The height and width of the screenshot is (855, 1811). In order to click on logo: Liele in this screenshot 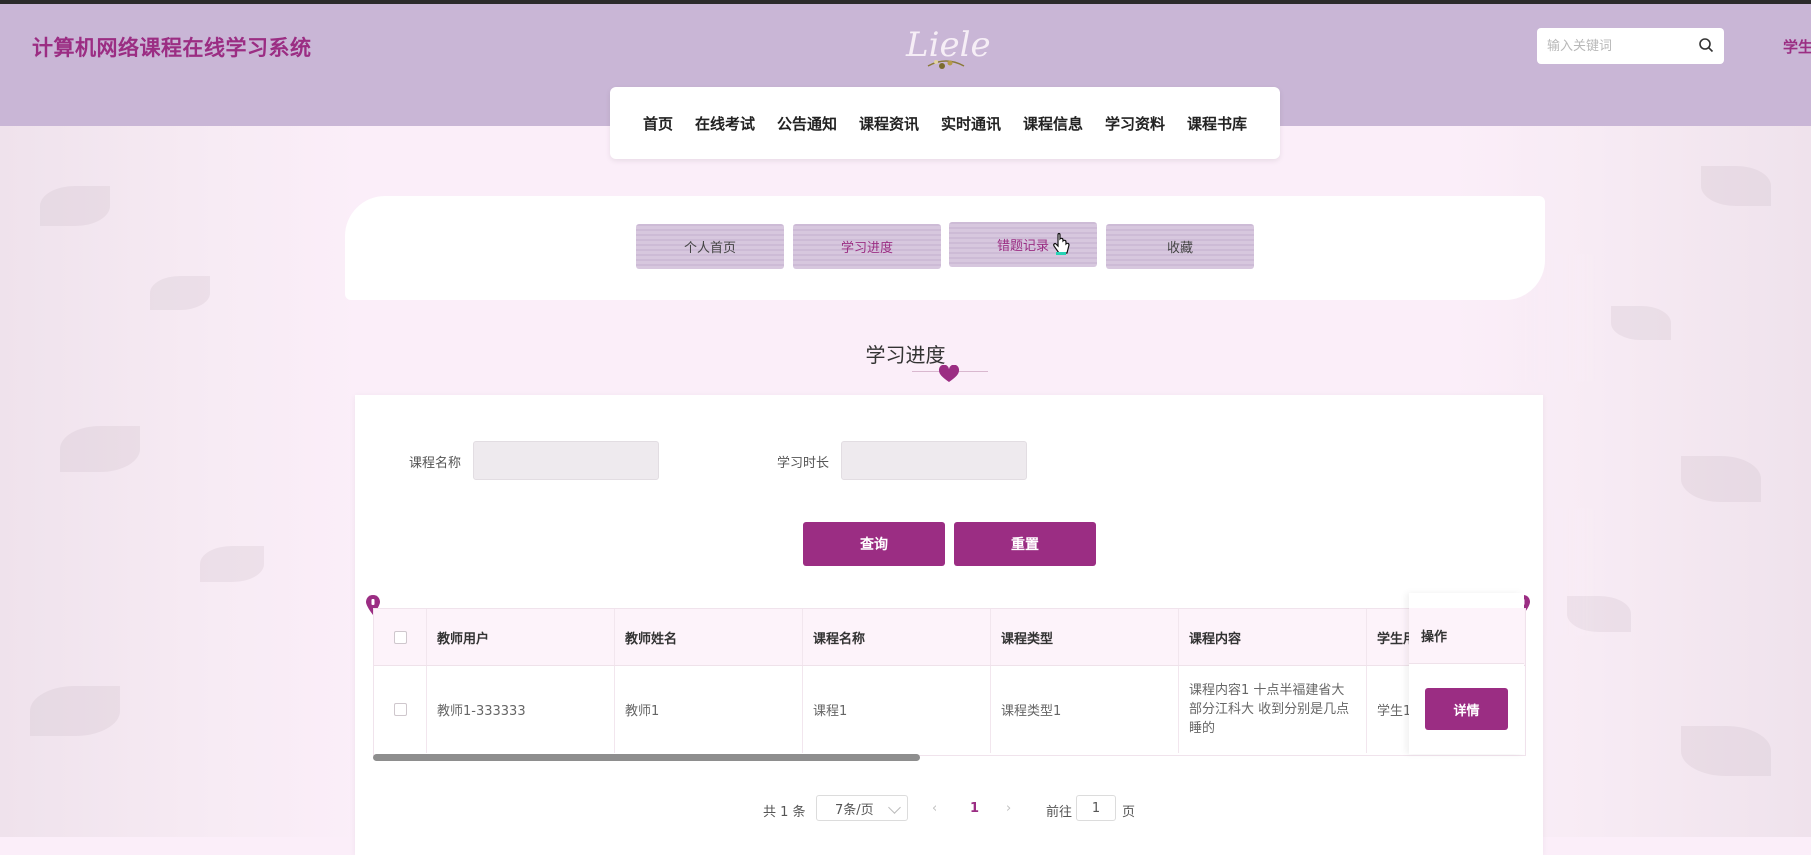, I will do `click(946, 47)`.